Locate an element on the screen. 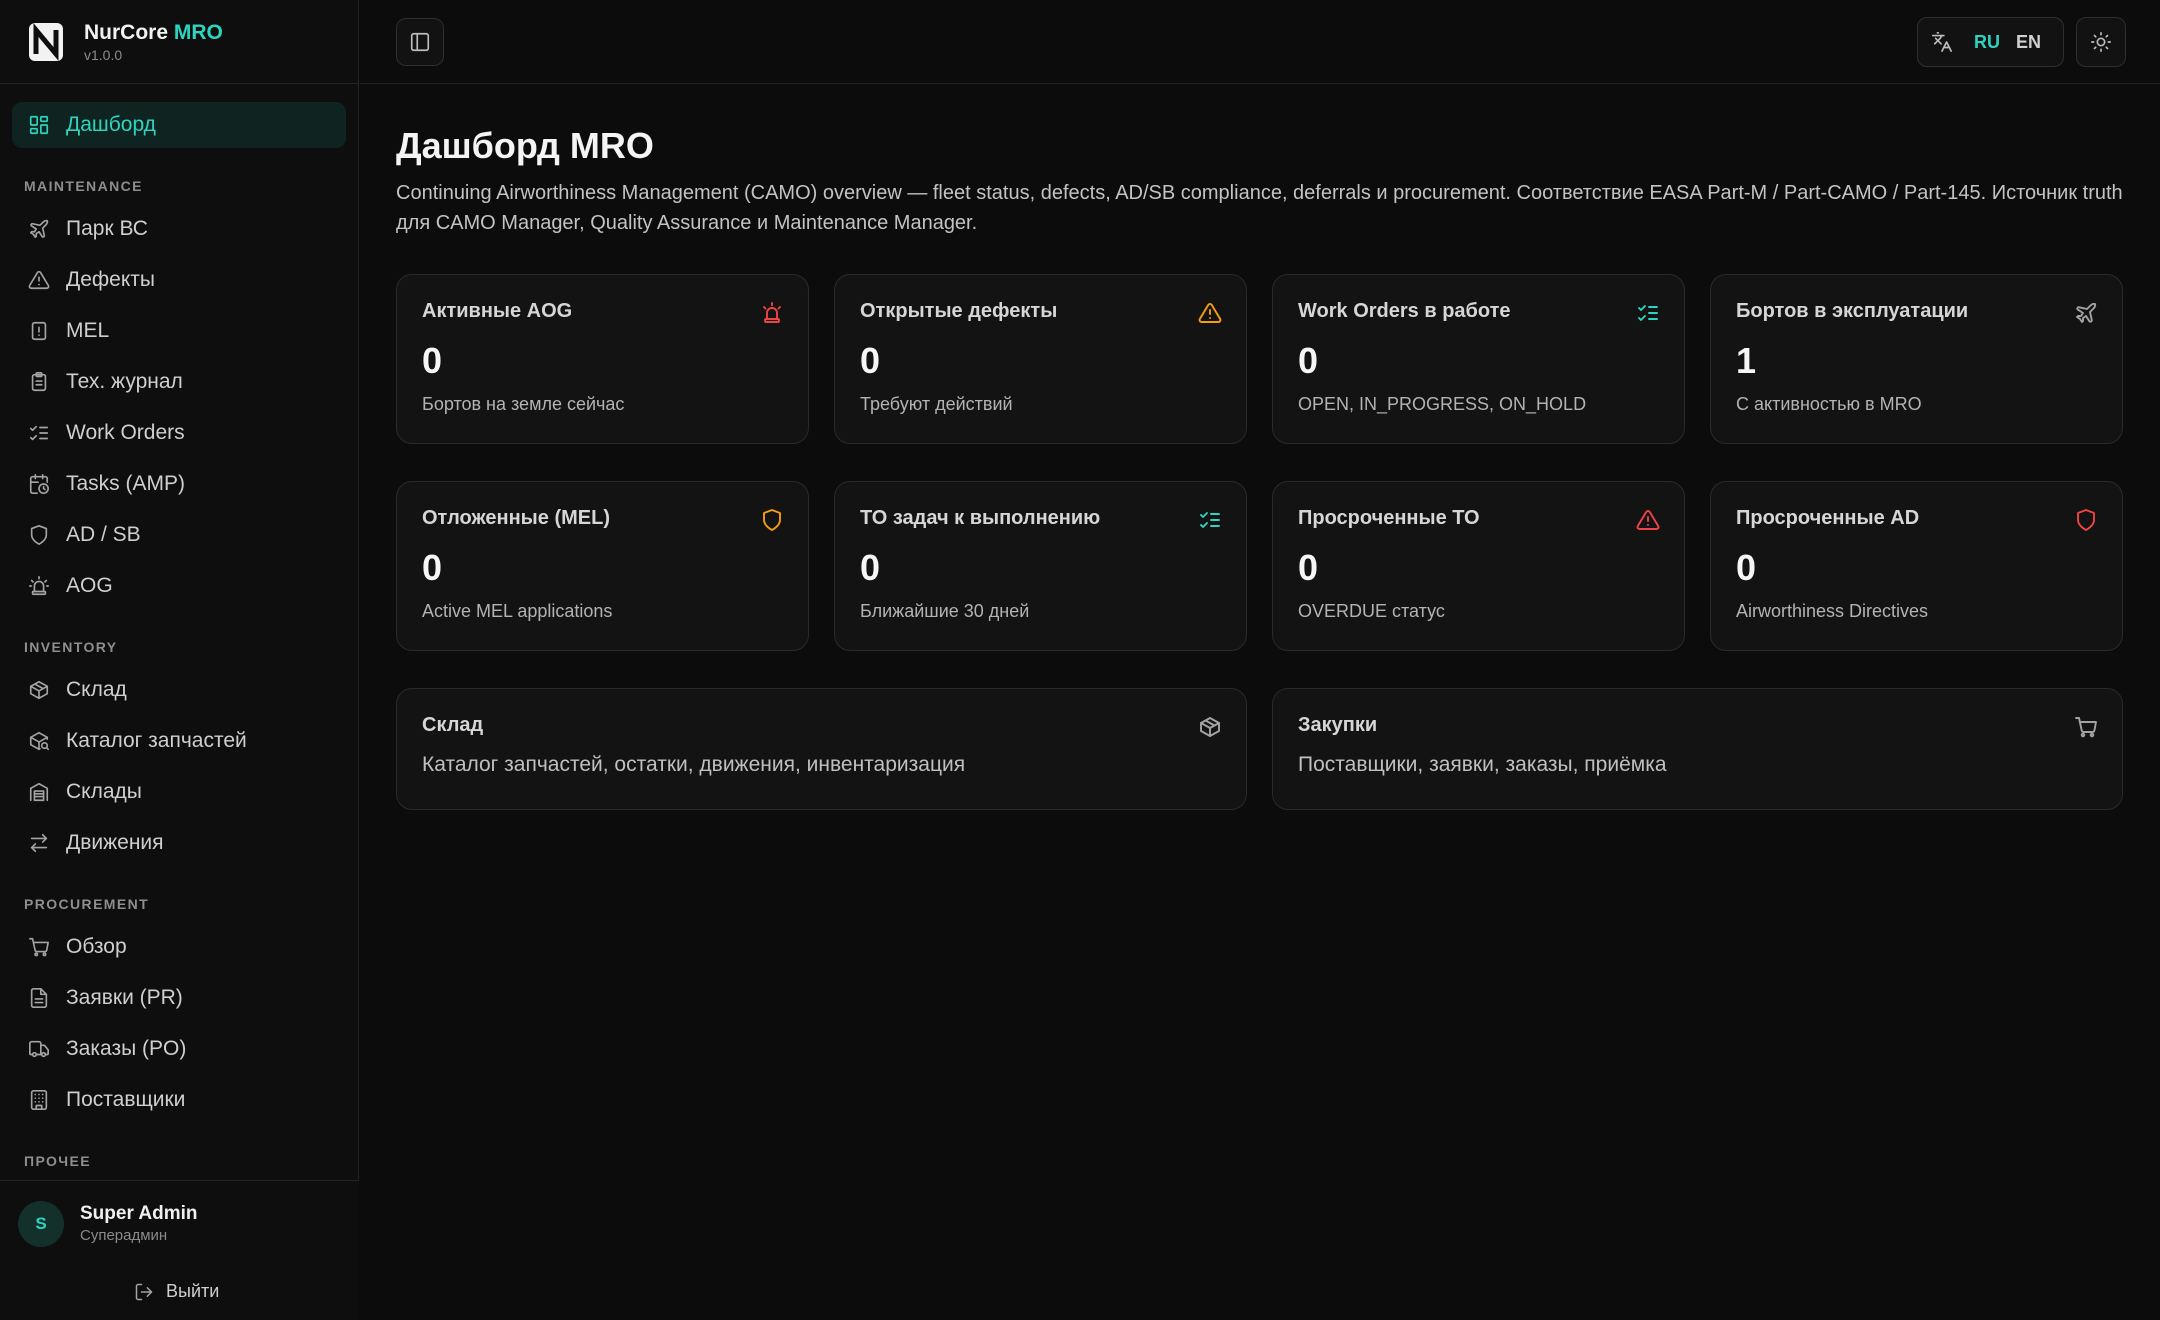  sidebar-item-label: Каталог запчастей is located at coordinates (156, 740).